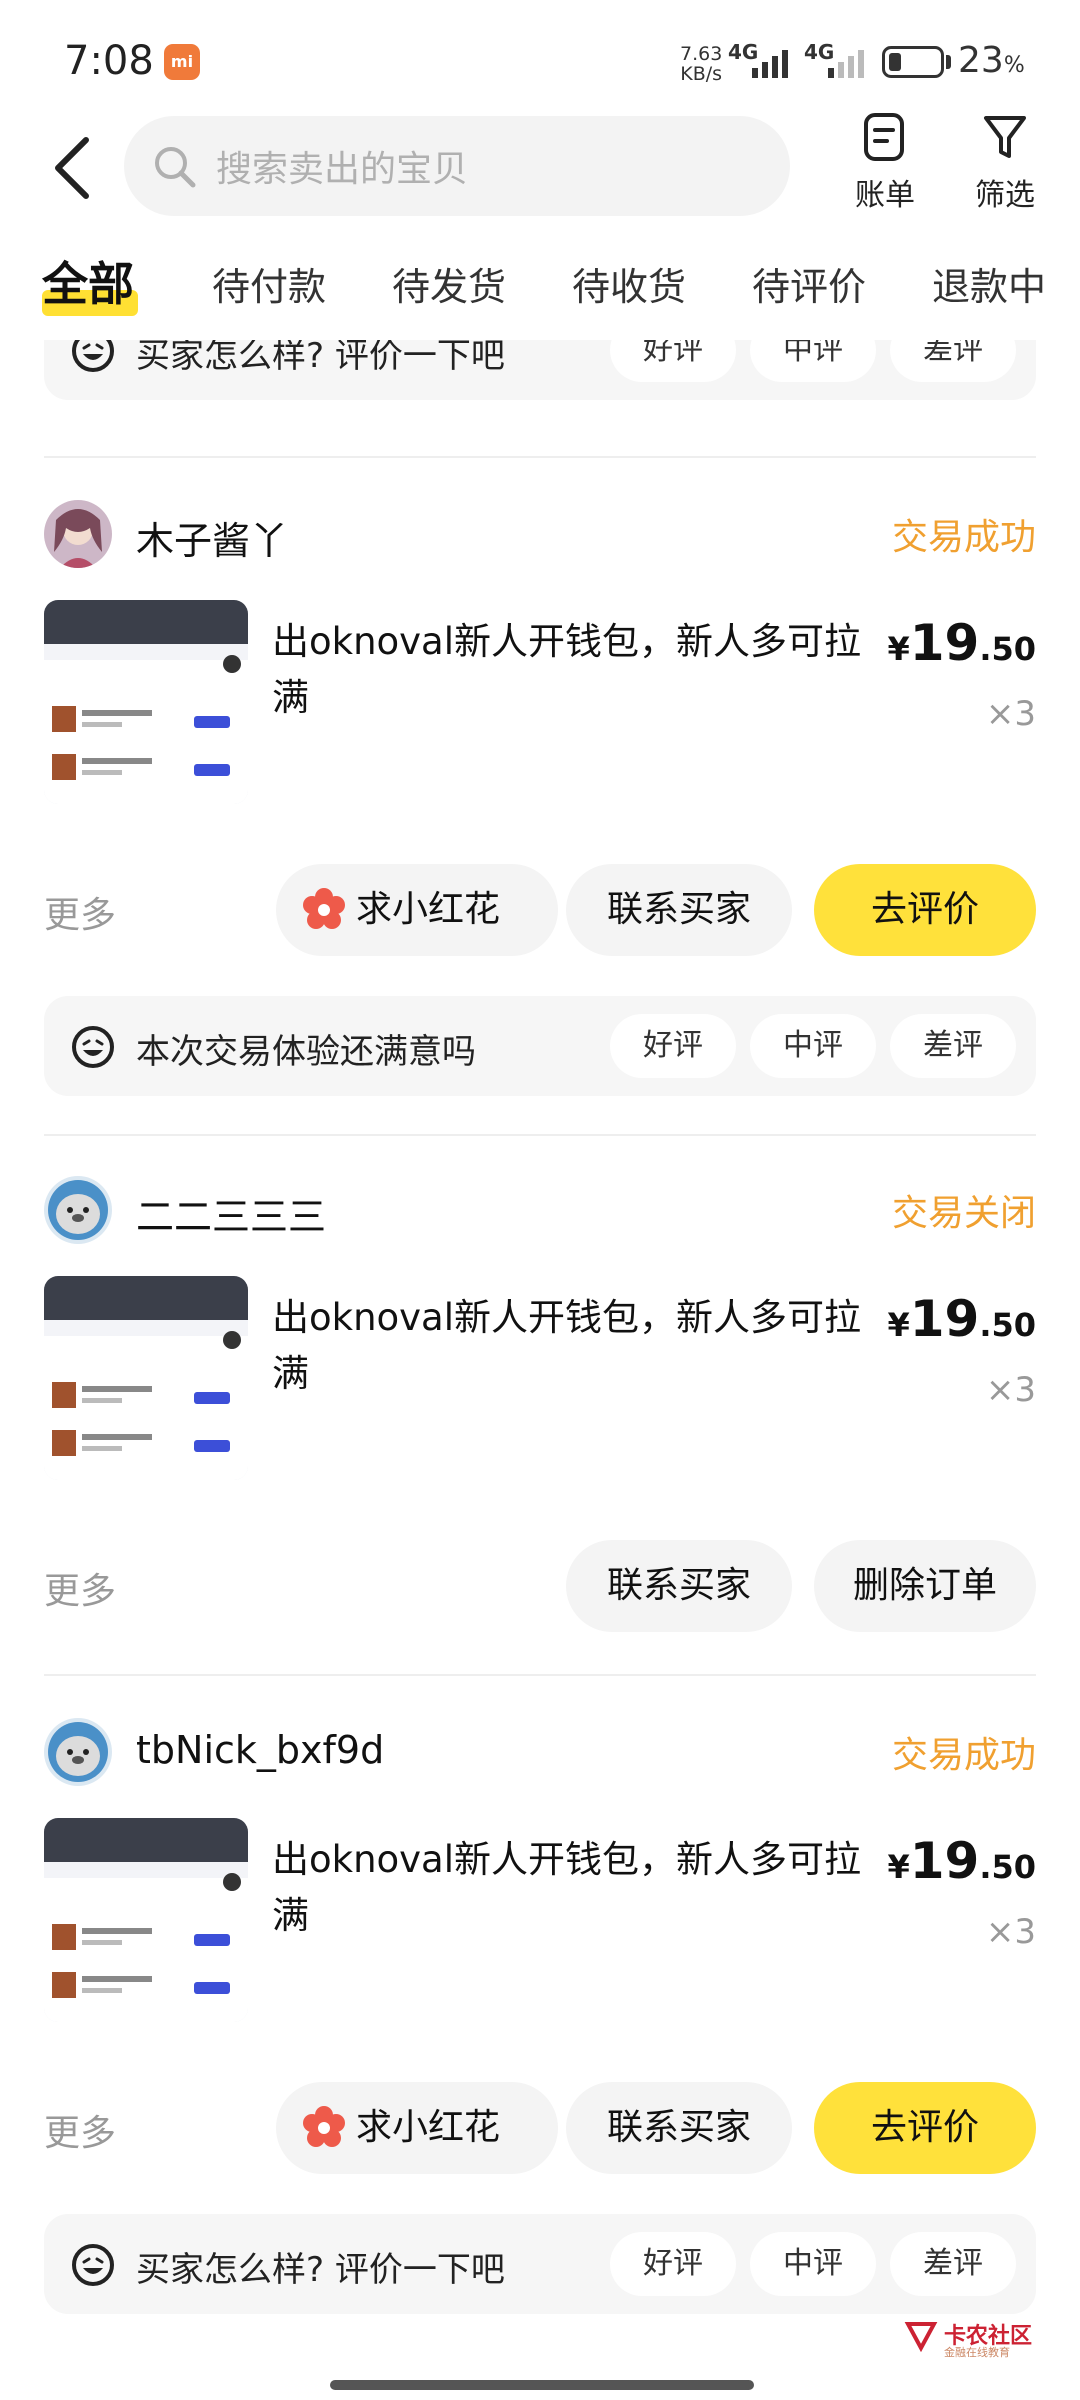 The width and height of the screenshot is (1080, 2400). What do you see at coordinates (884, 137) in the screenshot?
I see `bill-icon` at bounding box center [884, 137].